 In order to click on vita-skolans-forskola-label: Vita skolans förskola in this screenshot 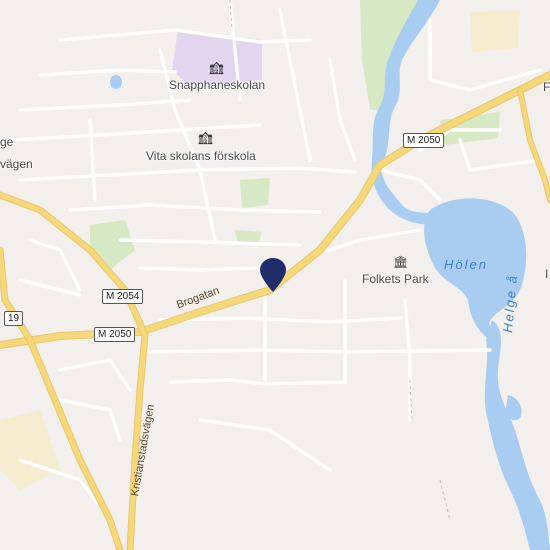, I will do `click(201, 156)`.